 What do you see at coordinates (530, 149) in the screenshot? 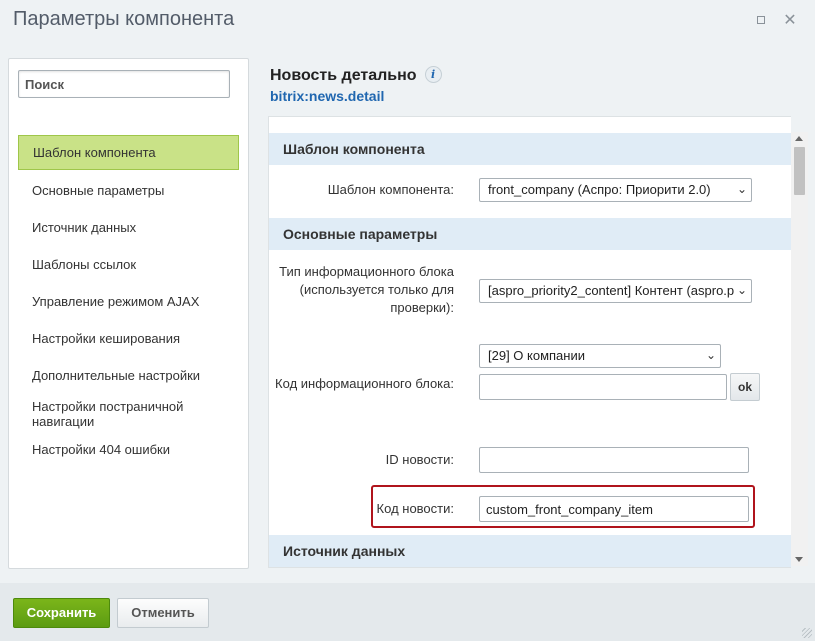
I see `section-template: Шаблон компонента` at bounding box center [530, 149].